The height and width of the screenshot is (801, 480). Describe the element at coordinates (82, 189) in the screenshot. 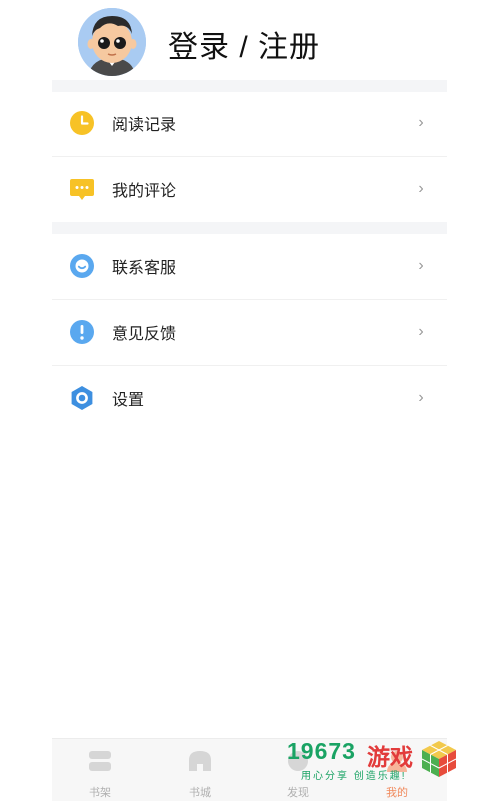

I see `comment-icon` at that location.